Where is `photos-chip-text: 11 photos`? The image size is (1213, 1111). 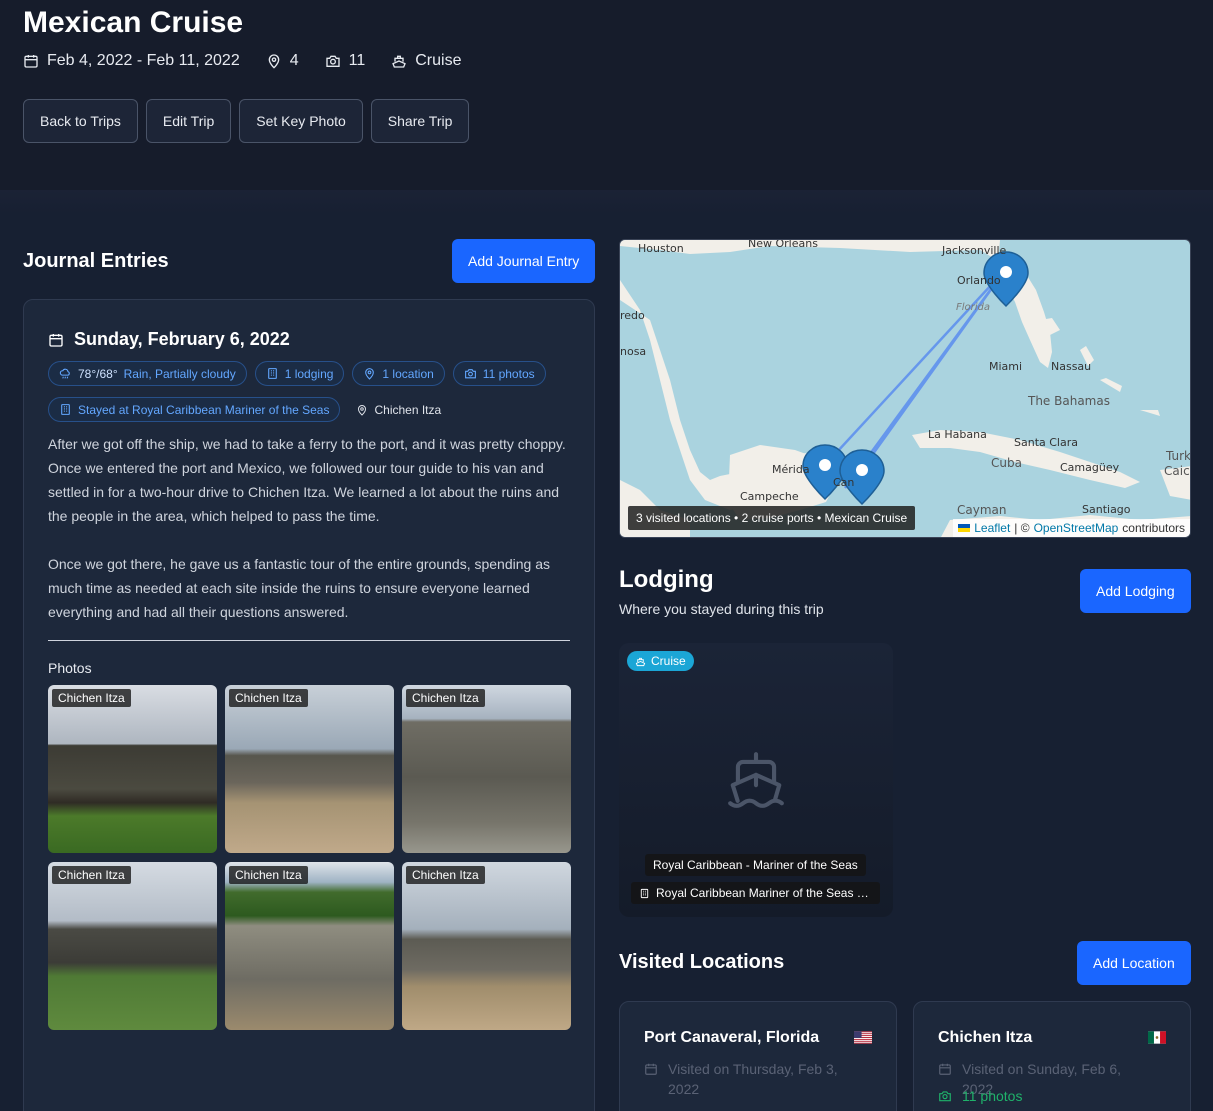 photos-chip-text: 11 photos is located at coordinates (508, 373).